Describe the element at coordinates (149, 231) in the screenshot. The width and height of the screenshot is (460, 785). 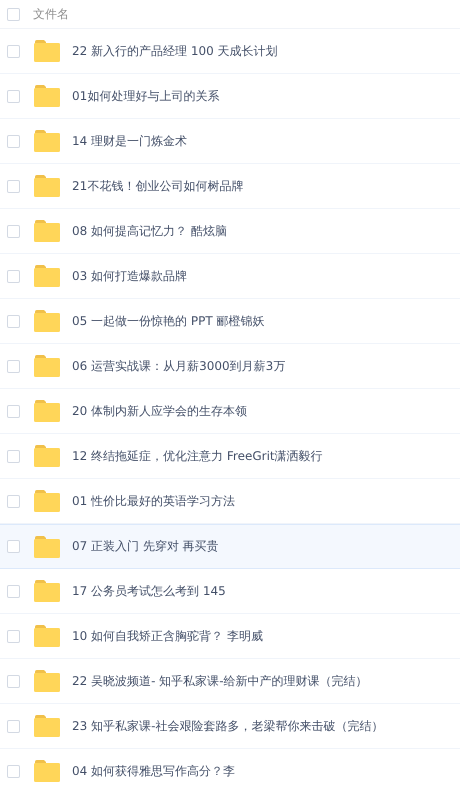
I see `folder-name: 08 如何提高记忆力？ 酷炫脑` at that location.